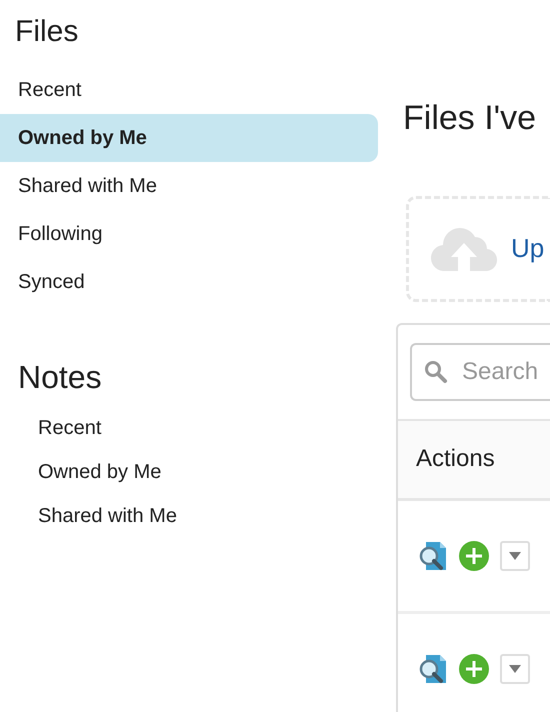 This screenshot has width=550, height=712. I want to click on sidebar-item: Owned by Me, so click(189, 138).